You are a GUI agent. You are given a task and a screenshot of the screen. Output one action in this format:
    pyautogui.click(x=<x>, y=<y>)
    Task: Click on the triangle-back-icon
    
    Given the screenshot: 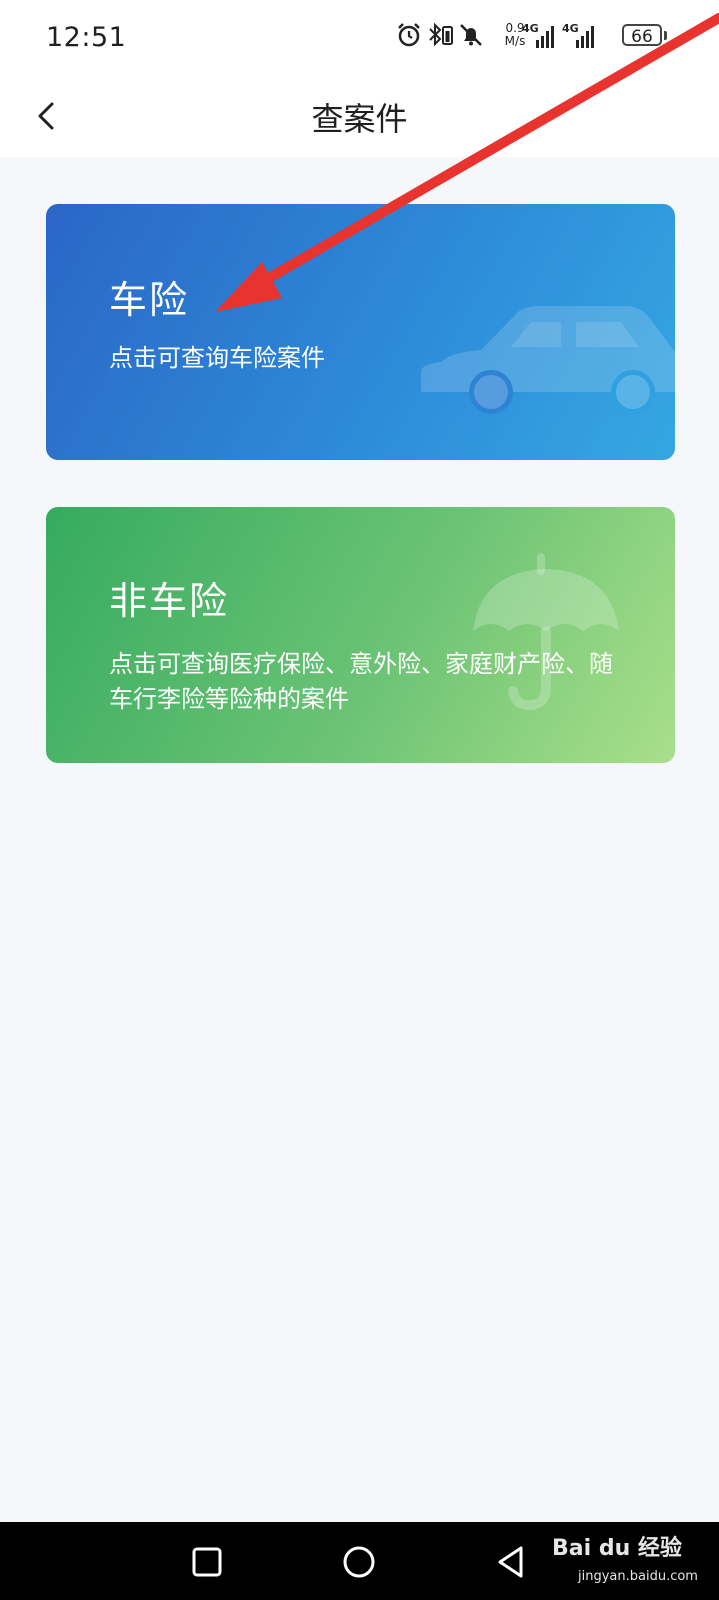 What is the action you would take?
    pyautogui.click(x=512, y=1562)
    